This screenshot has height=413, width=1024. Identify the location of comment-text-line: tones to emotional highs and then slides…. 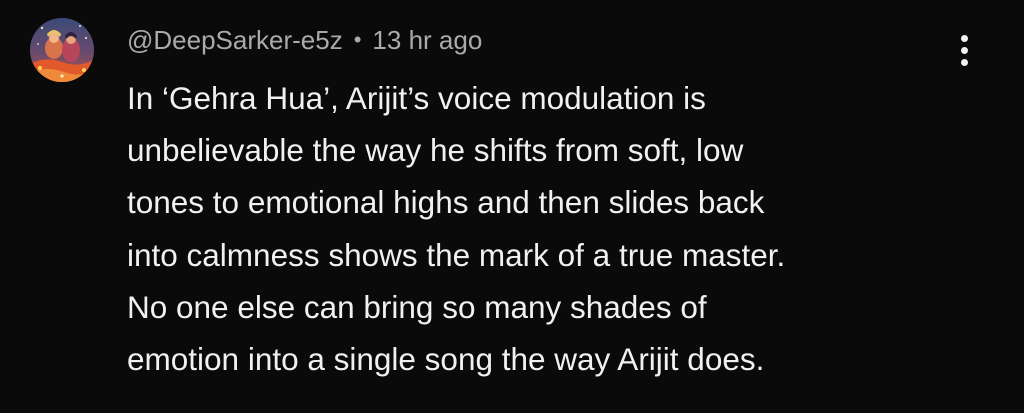
(446, 202).